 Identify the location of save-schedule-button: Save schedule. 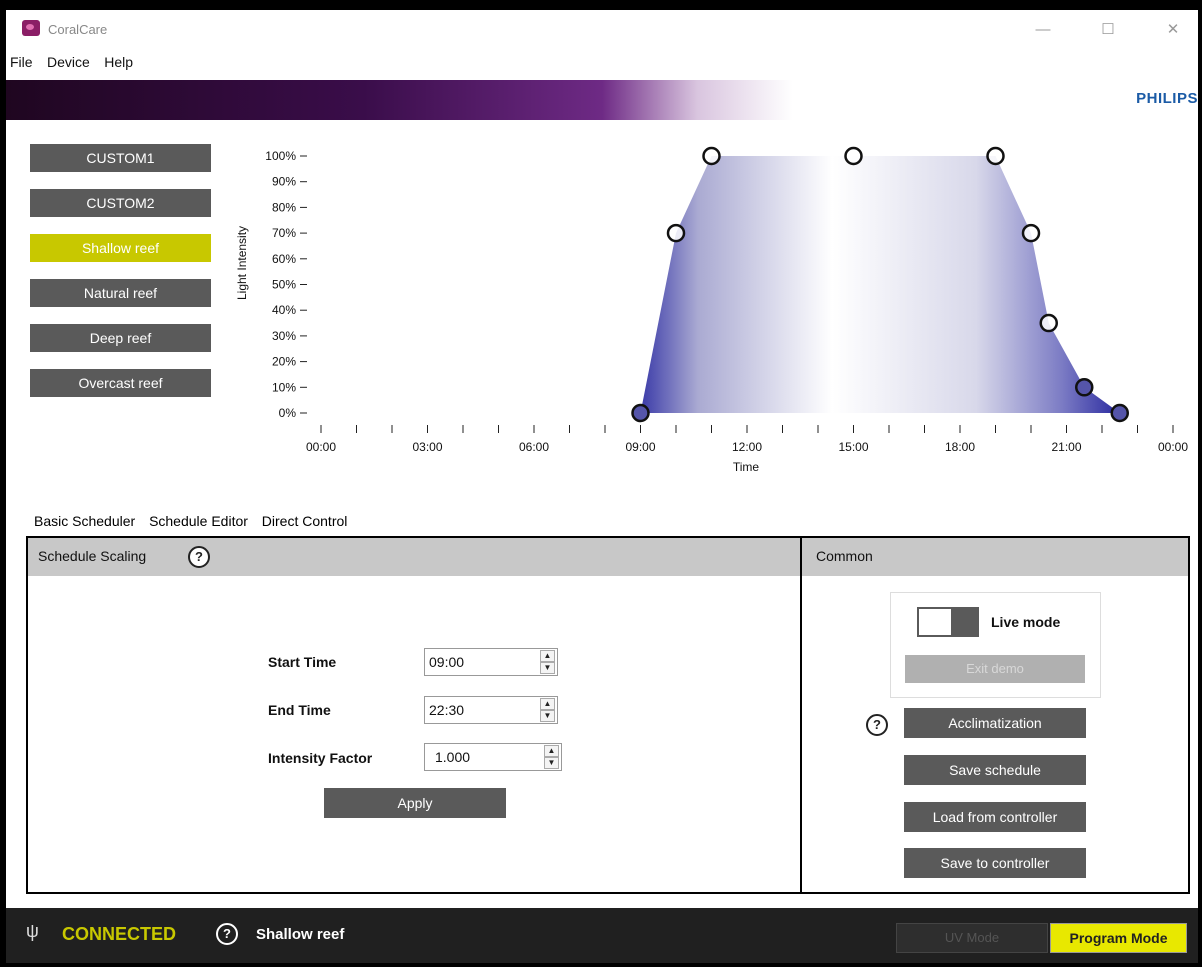
(995, 770).